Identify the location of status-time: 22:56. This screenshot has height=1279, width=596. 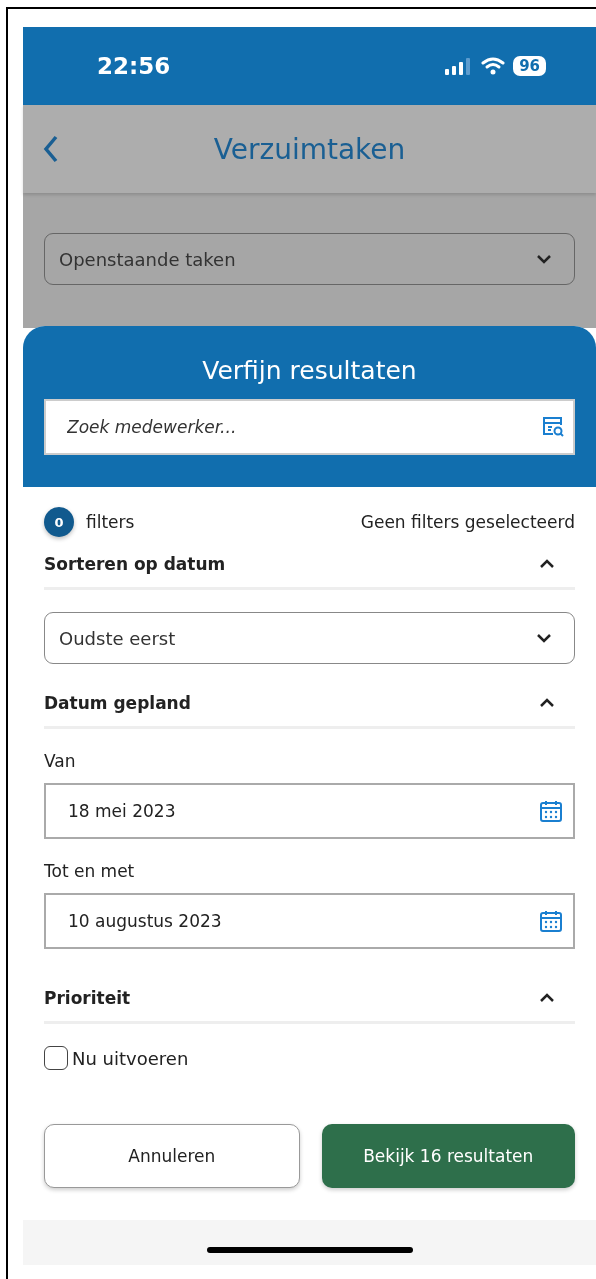
(134, 66).